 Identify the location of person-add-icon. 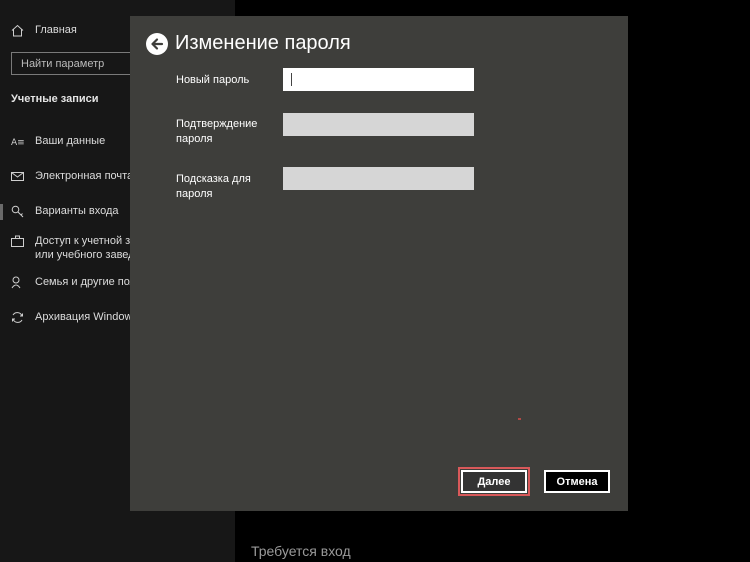
(17, 282).